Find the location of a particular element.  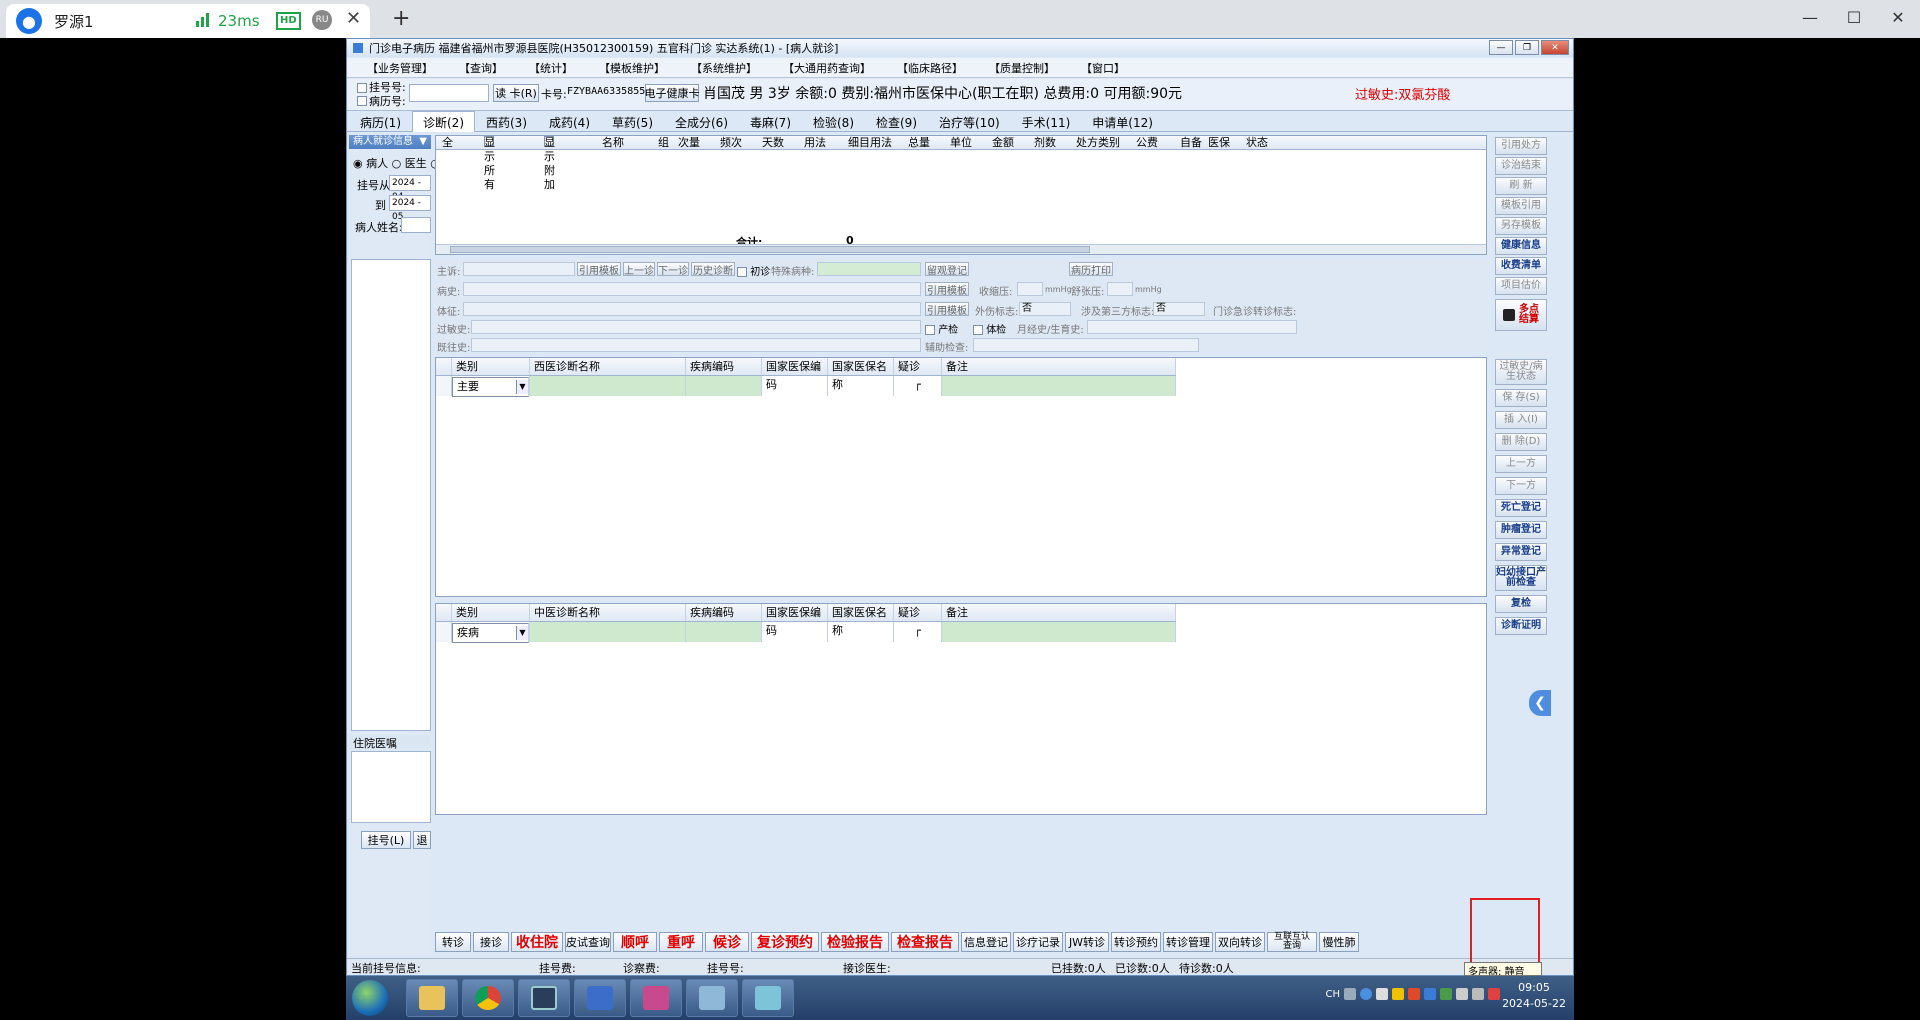

tab-narcotic: 毒麻(7) is located at coordinates (770, 121).